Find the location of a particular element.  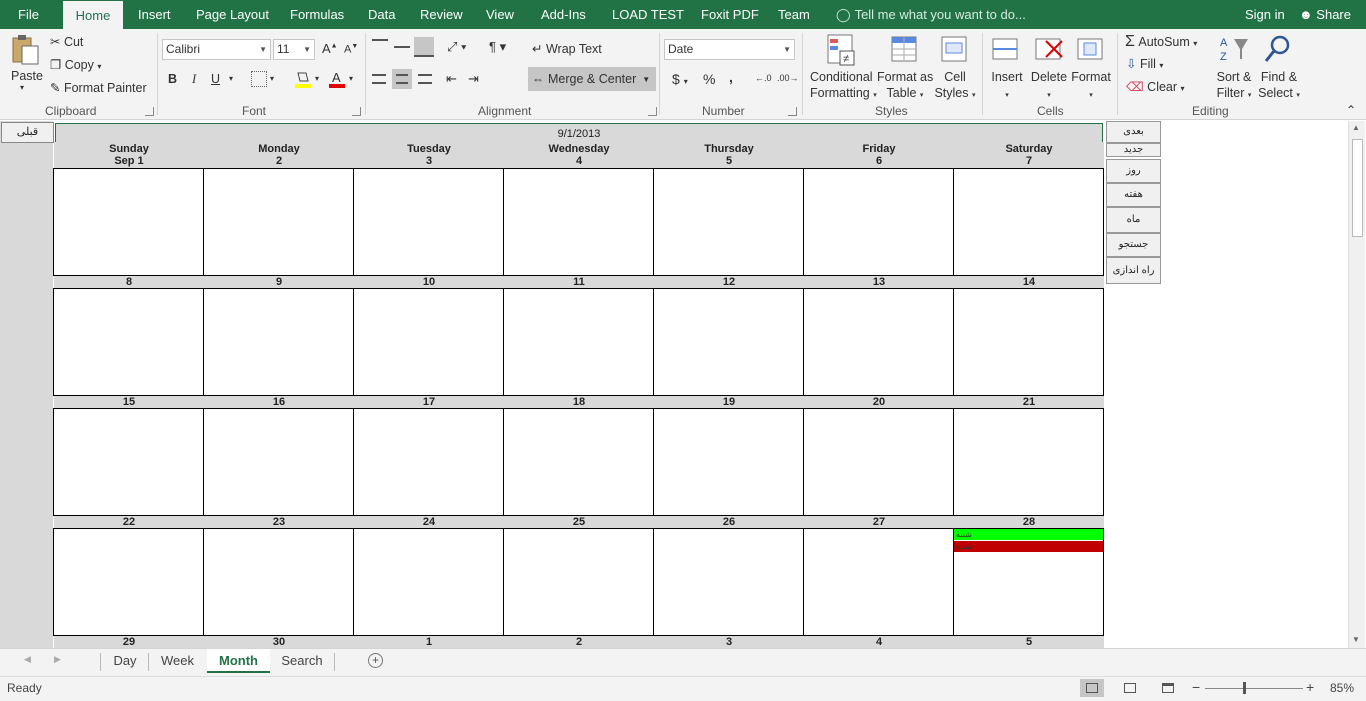

fill-button: ⇩ Fill ▾ is located at coordinates (1144, 63).